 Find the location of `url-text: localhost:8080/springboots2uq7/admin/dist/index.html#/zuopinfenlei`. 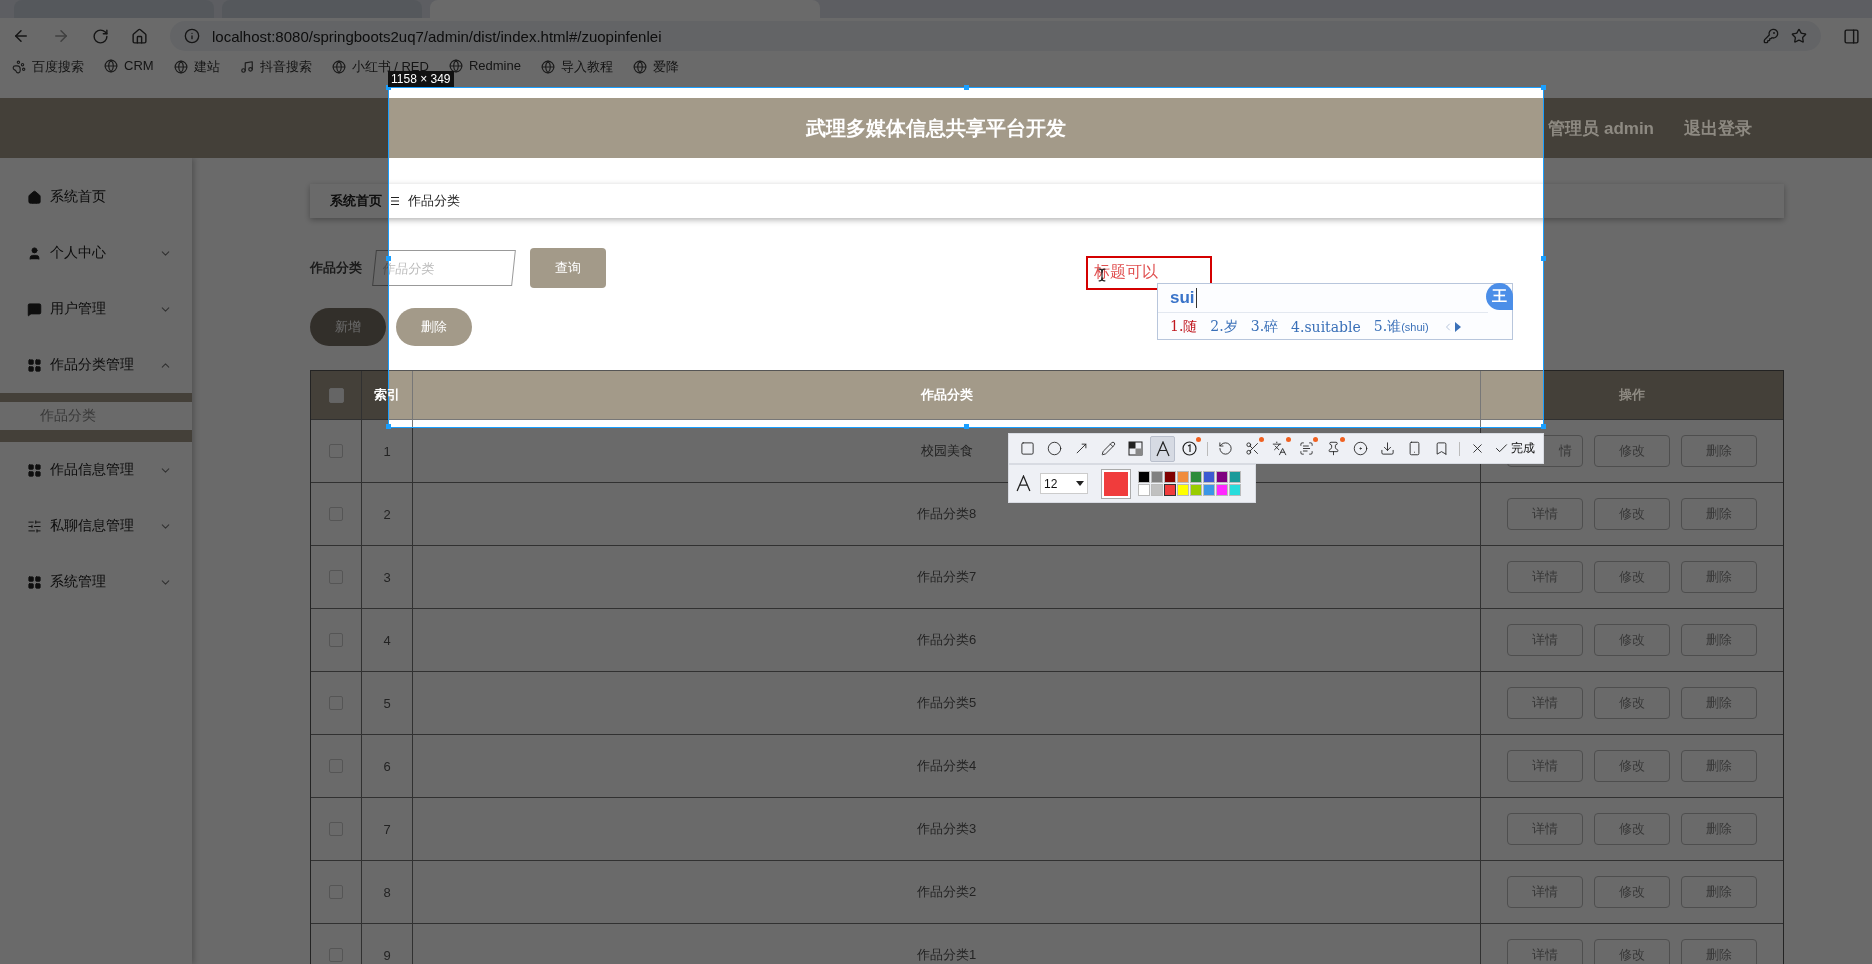

url-text: localhost:8080/springboots2uq7/admin/dist/index.html#/zuopinfenlei is located at coordinates (437, 36).